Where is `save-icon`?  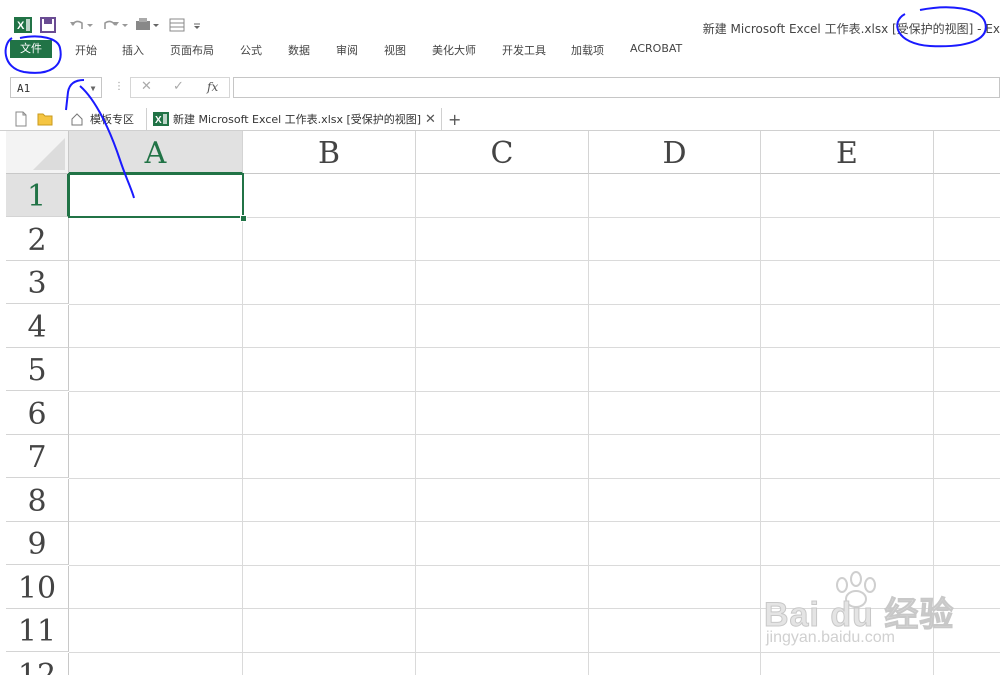
save-icon is located at coordinates (48, 25).